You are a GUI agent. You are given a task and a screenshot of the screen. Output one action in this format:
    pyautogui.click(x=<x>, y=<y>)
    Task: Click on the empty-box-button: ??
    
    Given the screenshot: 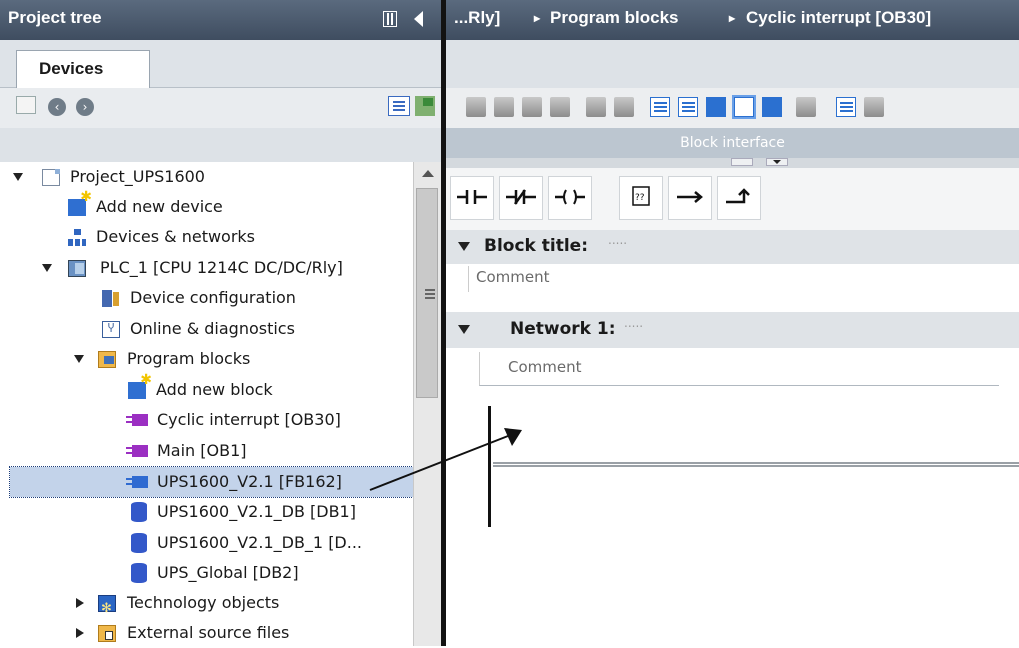 What is the action you would take?
    pyautogui.click(x=641, y=198)
    